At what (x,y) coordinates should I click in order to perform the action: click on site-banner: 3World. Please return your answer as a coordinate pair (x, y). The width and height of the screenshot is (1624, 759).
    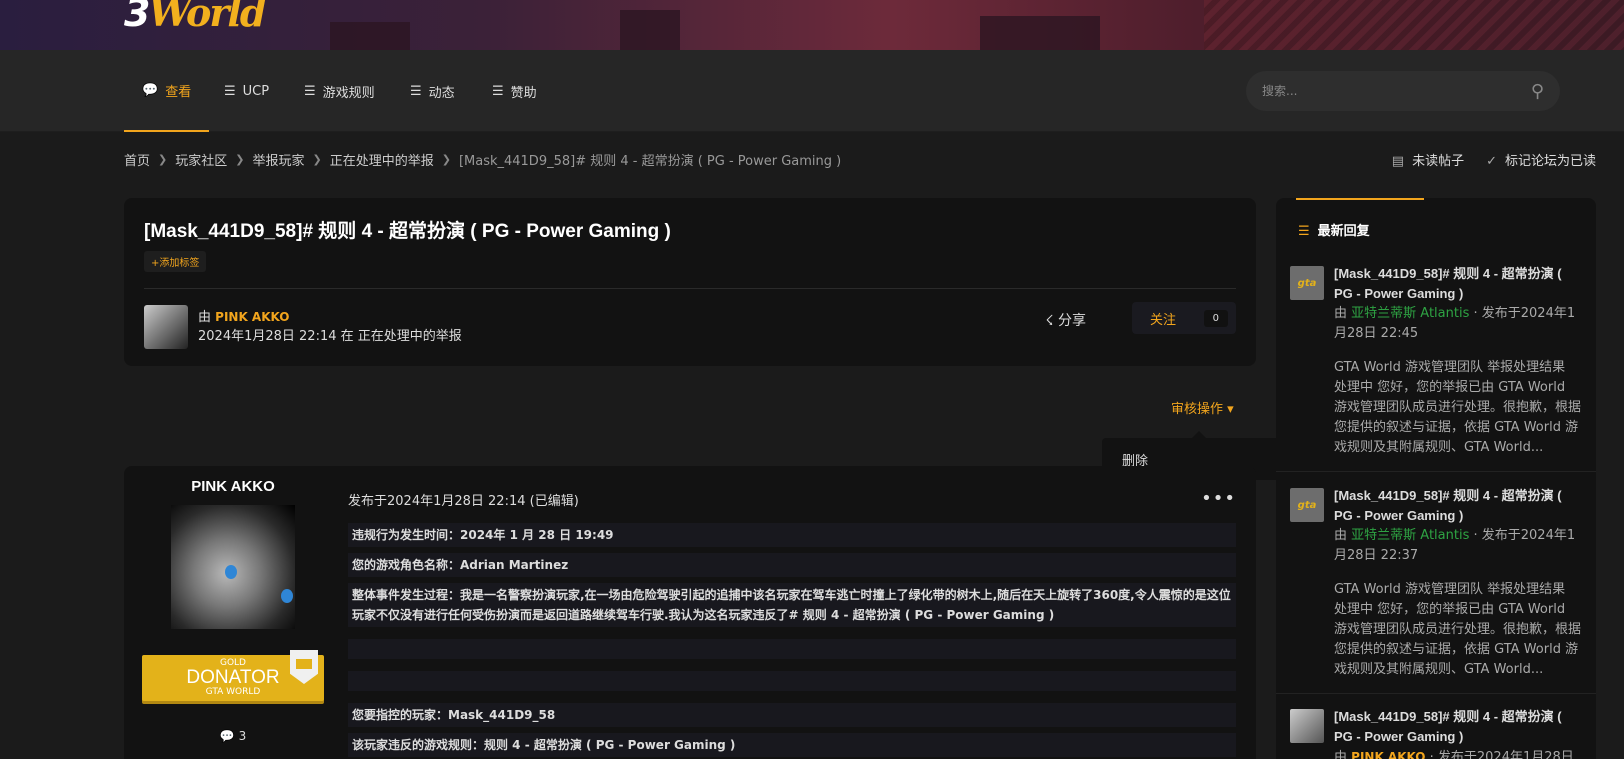
    Looking at the image, I should click on (812, 25).